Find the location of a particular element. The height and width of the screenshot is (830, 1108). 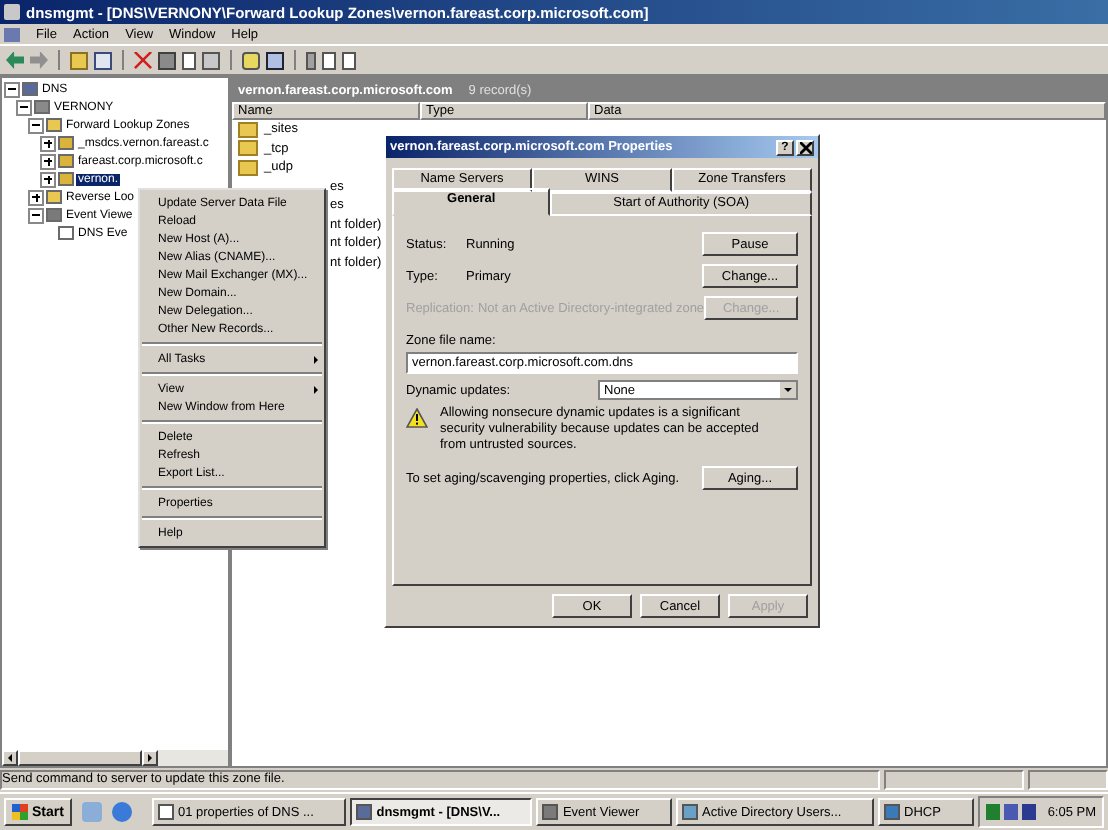

delete-icon is located at coordinates (143, 60).